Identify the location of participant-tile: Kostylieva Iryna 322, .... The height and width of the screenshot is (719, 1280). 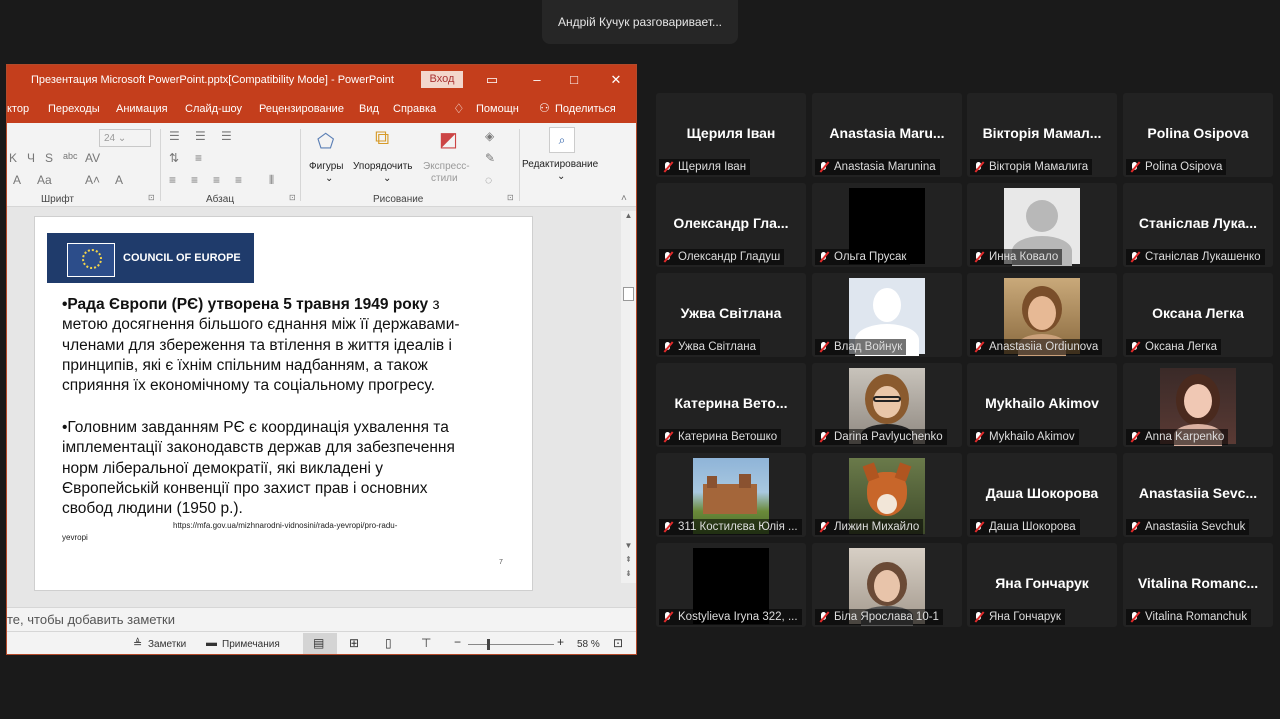
(731, 585).